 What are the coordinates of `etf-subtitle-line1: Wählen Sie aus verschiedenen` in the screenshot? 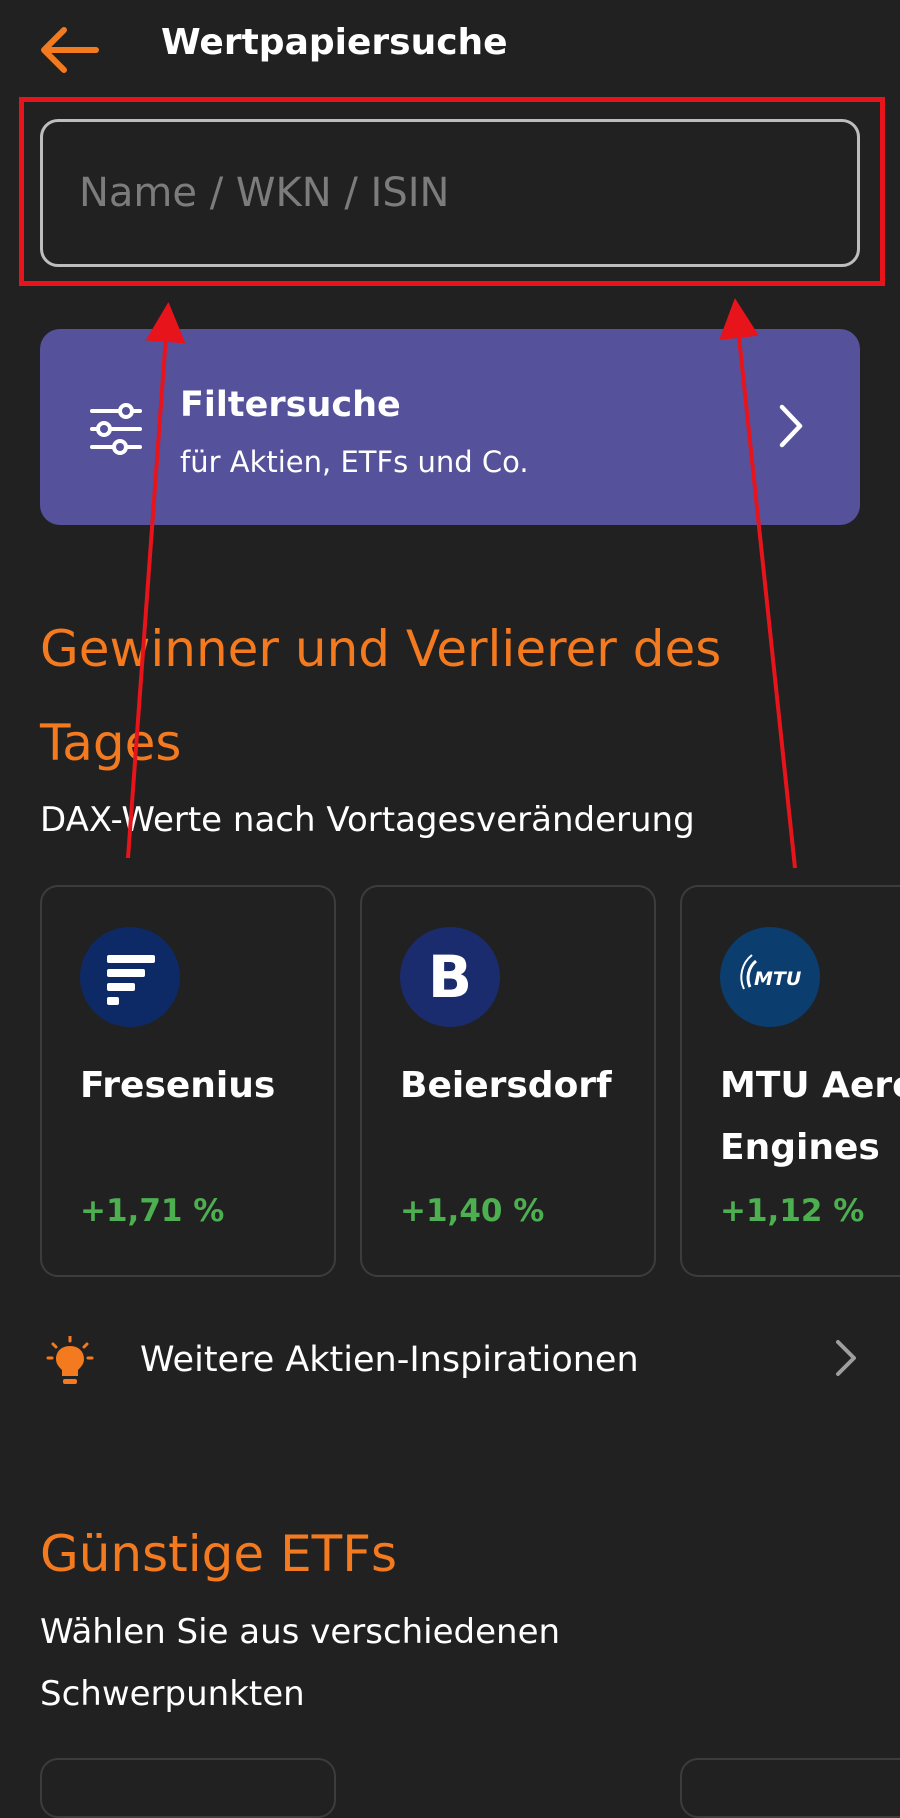 It's located at (300, 1632).